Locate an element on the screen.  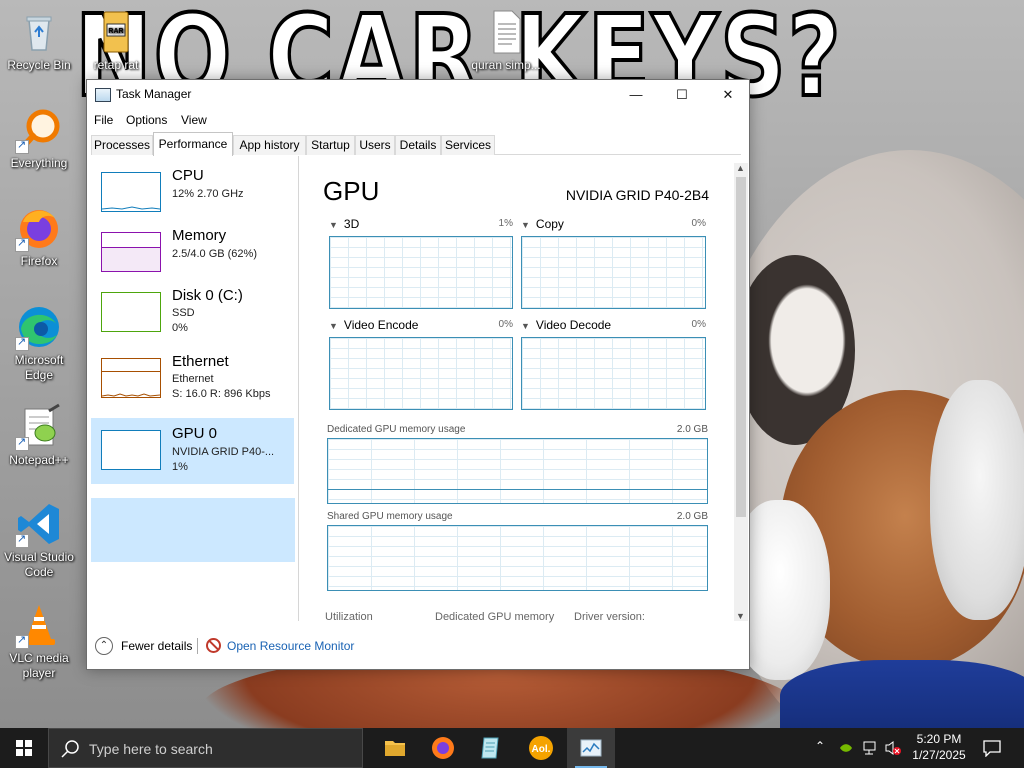
open-resource-monitor-link: Open Resource Monitor is located at coordinates (290, 646).